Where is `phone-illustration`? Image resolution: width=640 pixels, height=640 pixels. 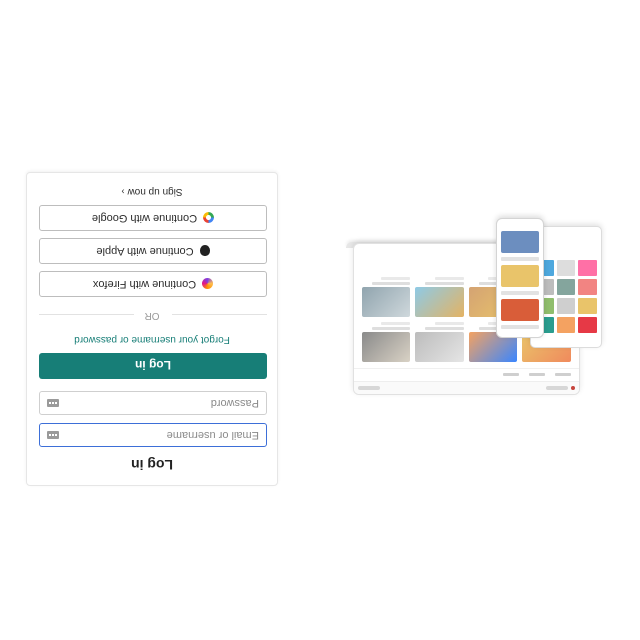
phone-illustration is located at coordinates (520, 278).